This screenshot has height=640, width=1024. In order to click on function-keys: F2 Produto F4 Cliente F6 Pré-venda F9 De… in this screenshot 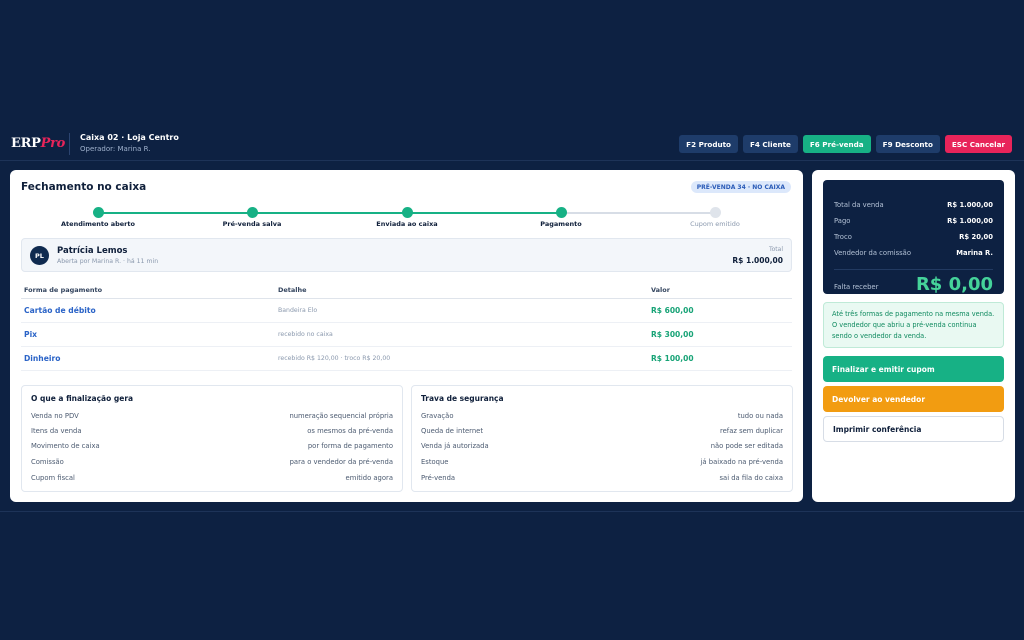, I will do `click(845, 144)`.